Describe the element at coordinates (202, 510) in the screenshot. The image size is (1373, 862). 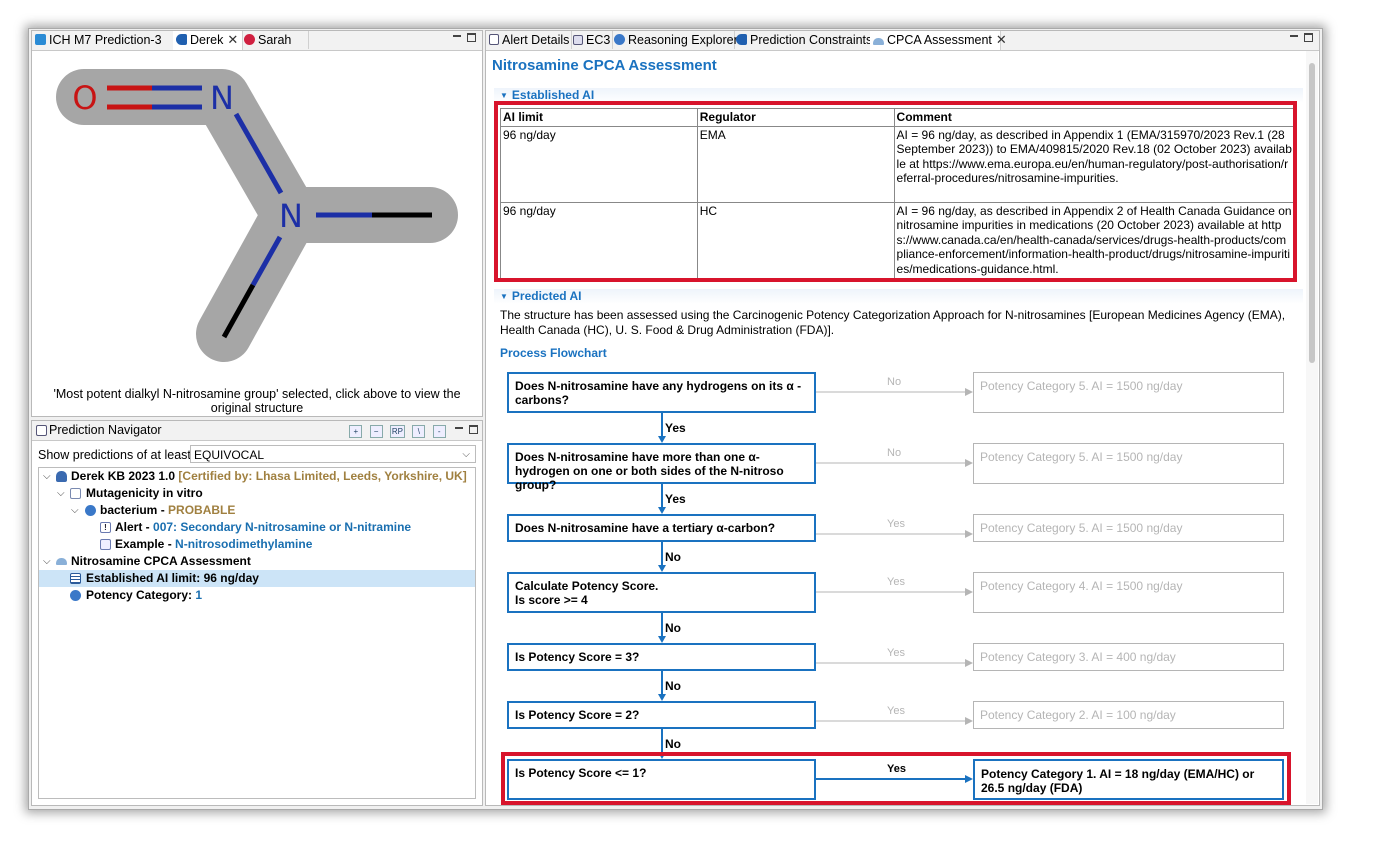
I see `species-result: PROBABLE` at that location.